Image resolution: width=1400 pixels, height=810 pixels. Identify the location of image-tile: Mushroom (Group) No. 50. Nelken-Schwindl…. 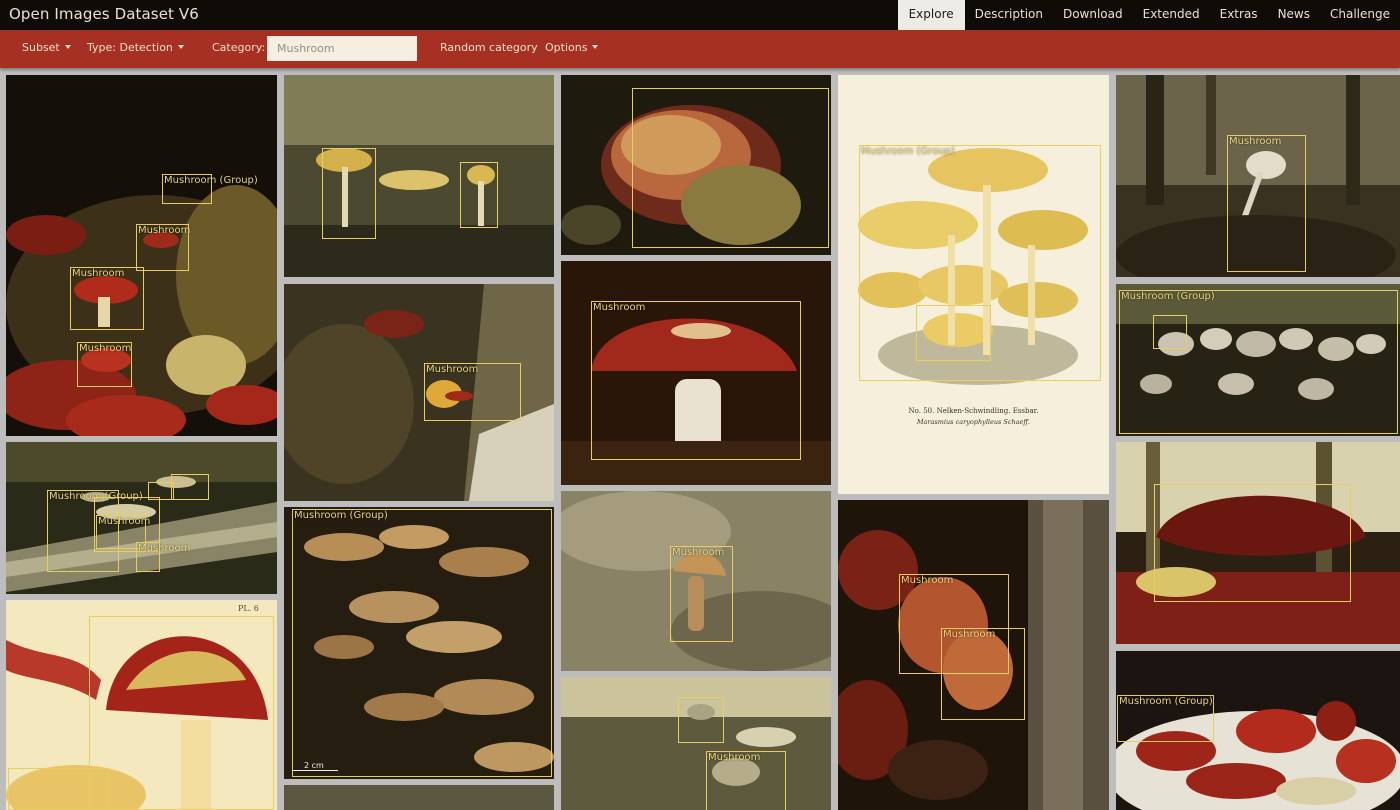
(973, 284).